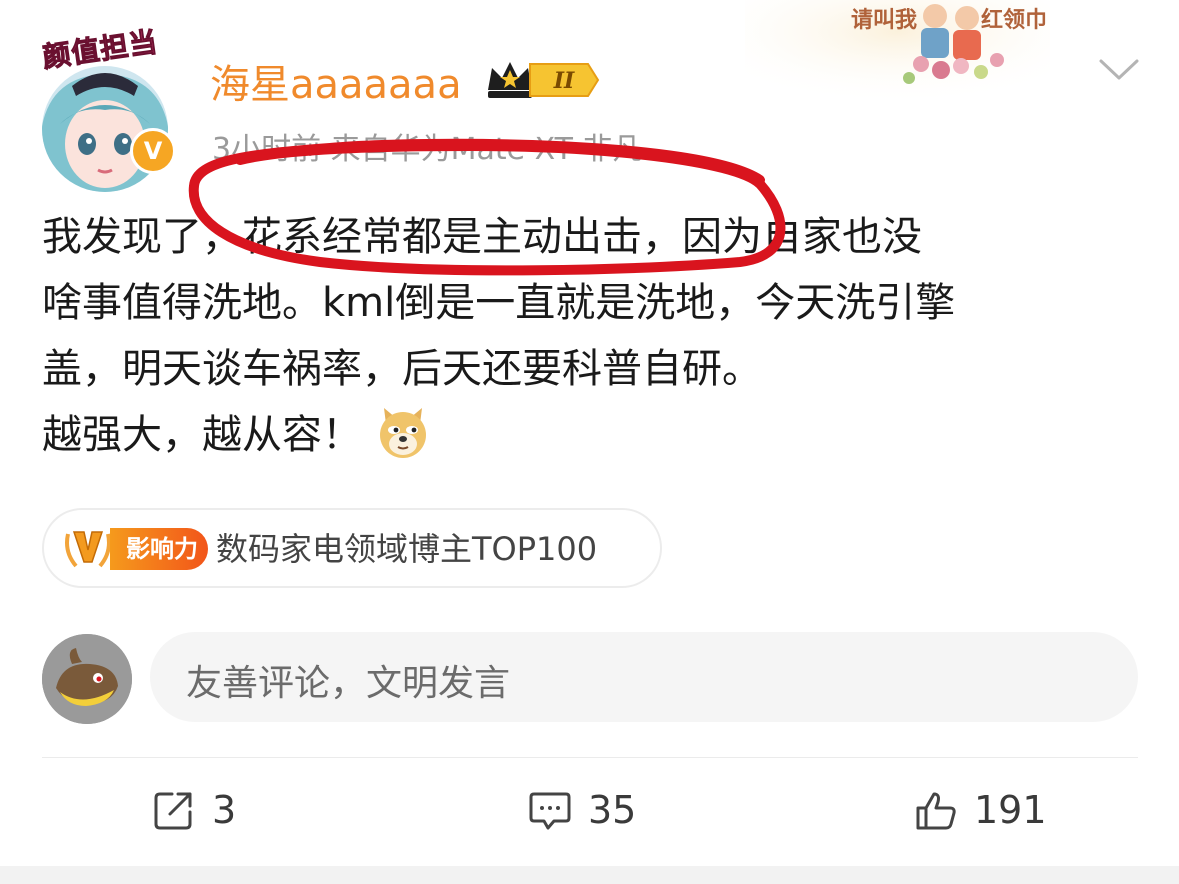 This screenshot has height=884, width=1179. I want to click on comment-icon, so click(550, 811).